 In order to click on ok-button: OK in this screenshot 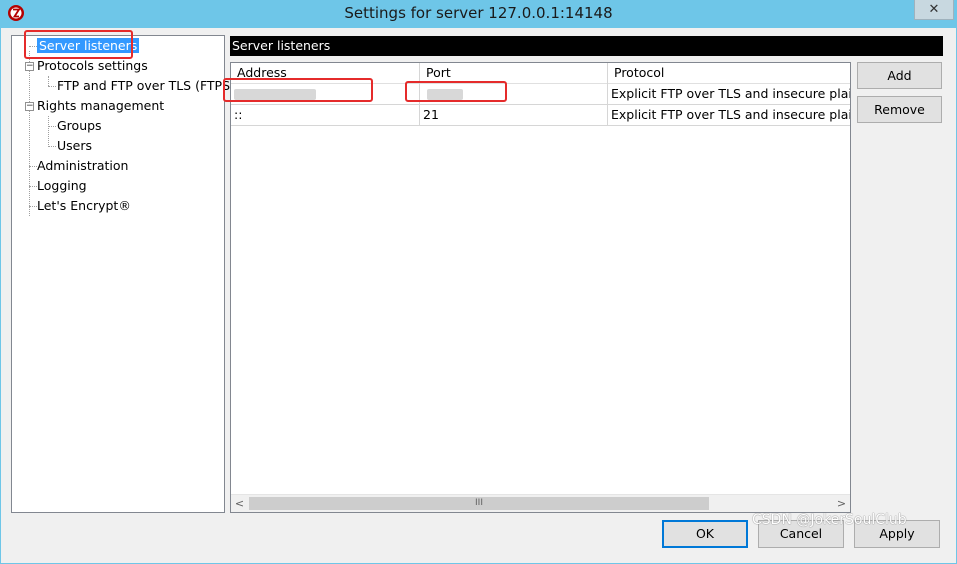, I will do `click(705, 534)`.